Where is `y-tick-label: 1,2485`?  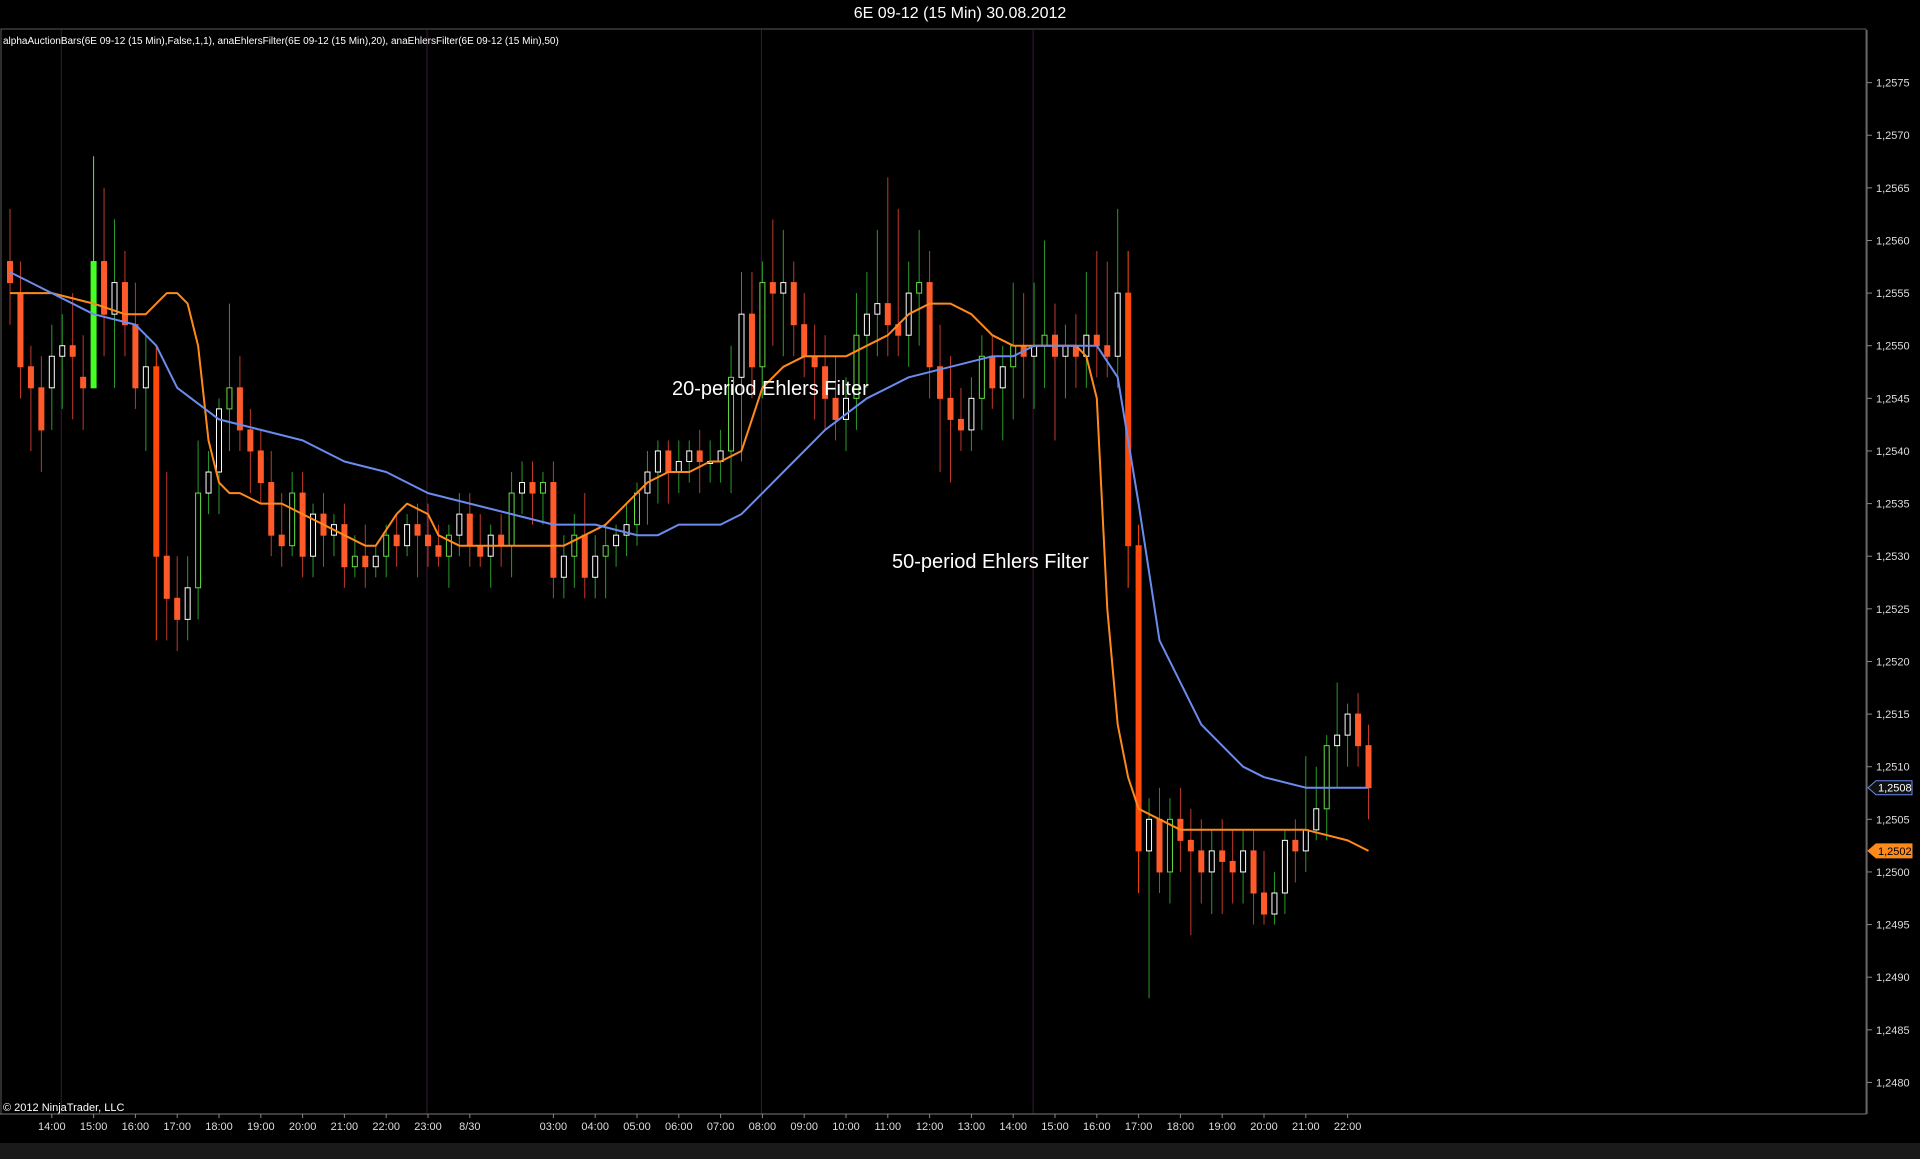 y-tick-label: 1,2485 is located at coordinates (1893, 1031).